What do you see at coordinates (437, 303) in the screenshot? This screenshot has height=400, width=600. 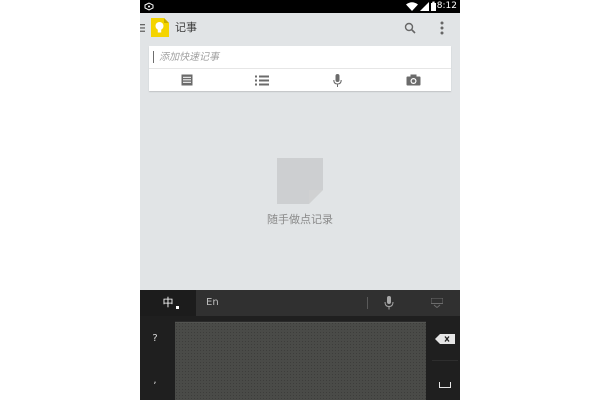 I see `hide-keyboard-icon` at bounding box center [437, 303].